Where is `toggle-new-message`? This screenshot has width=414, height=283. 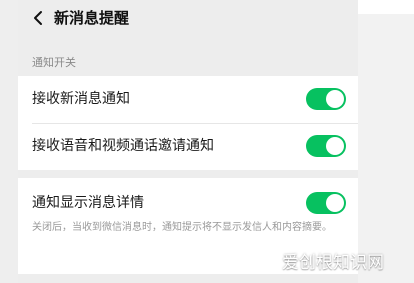 toggle-new-message is located at coordinates (326, 99).